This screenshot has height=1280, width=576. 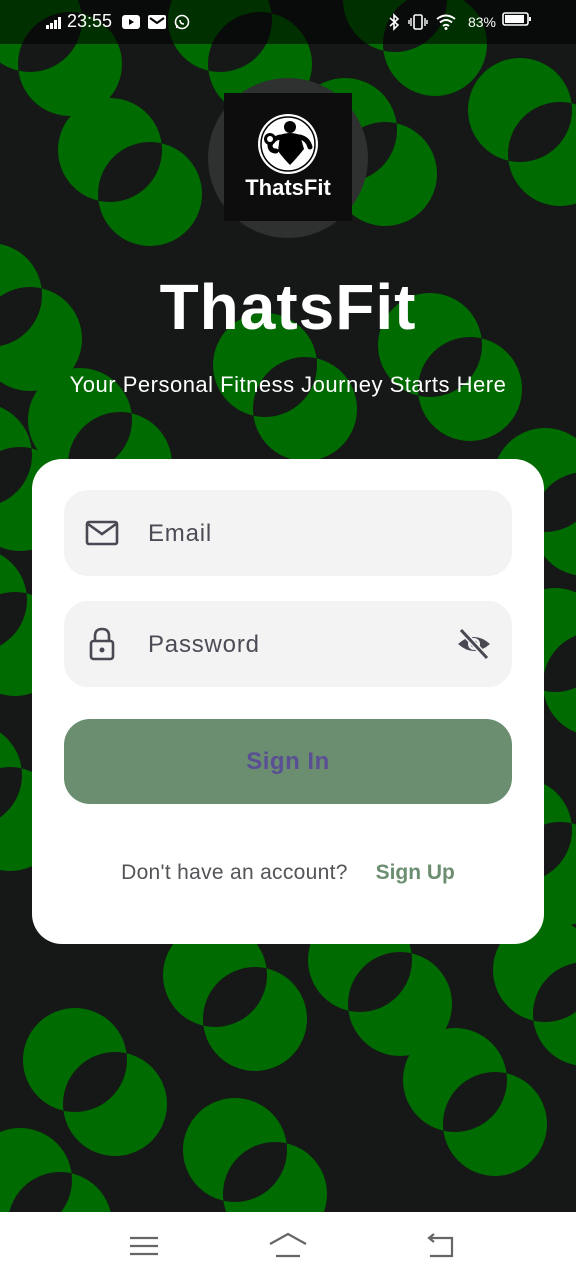 What do you see at coordinates (440, 1246) in the screenshot?
I see `back-icon` at bounding box center [440, 1246].